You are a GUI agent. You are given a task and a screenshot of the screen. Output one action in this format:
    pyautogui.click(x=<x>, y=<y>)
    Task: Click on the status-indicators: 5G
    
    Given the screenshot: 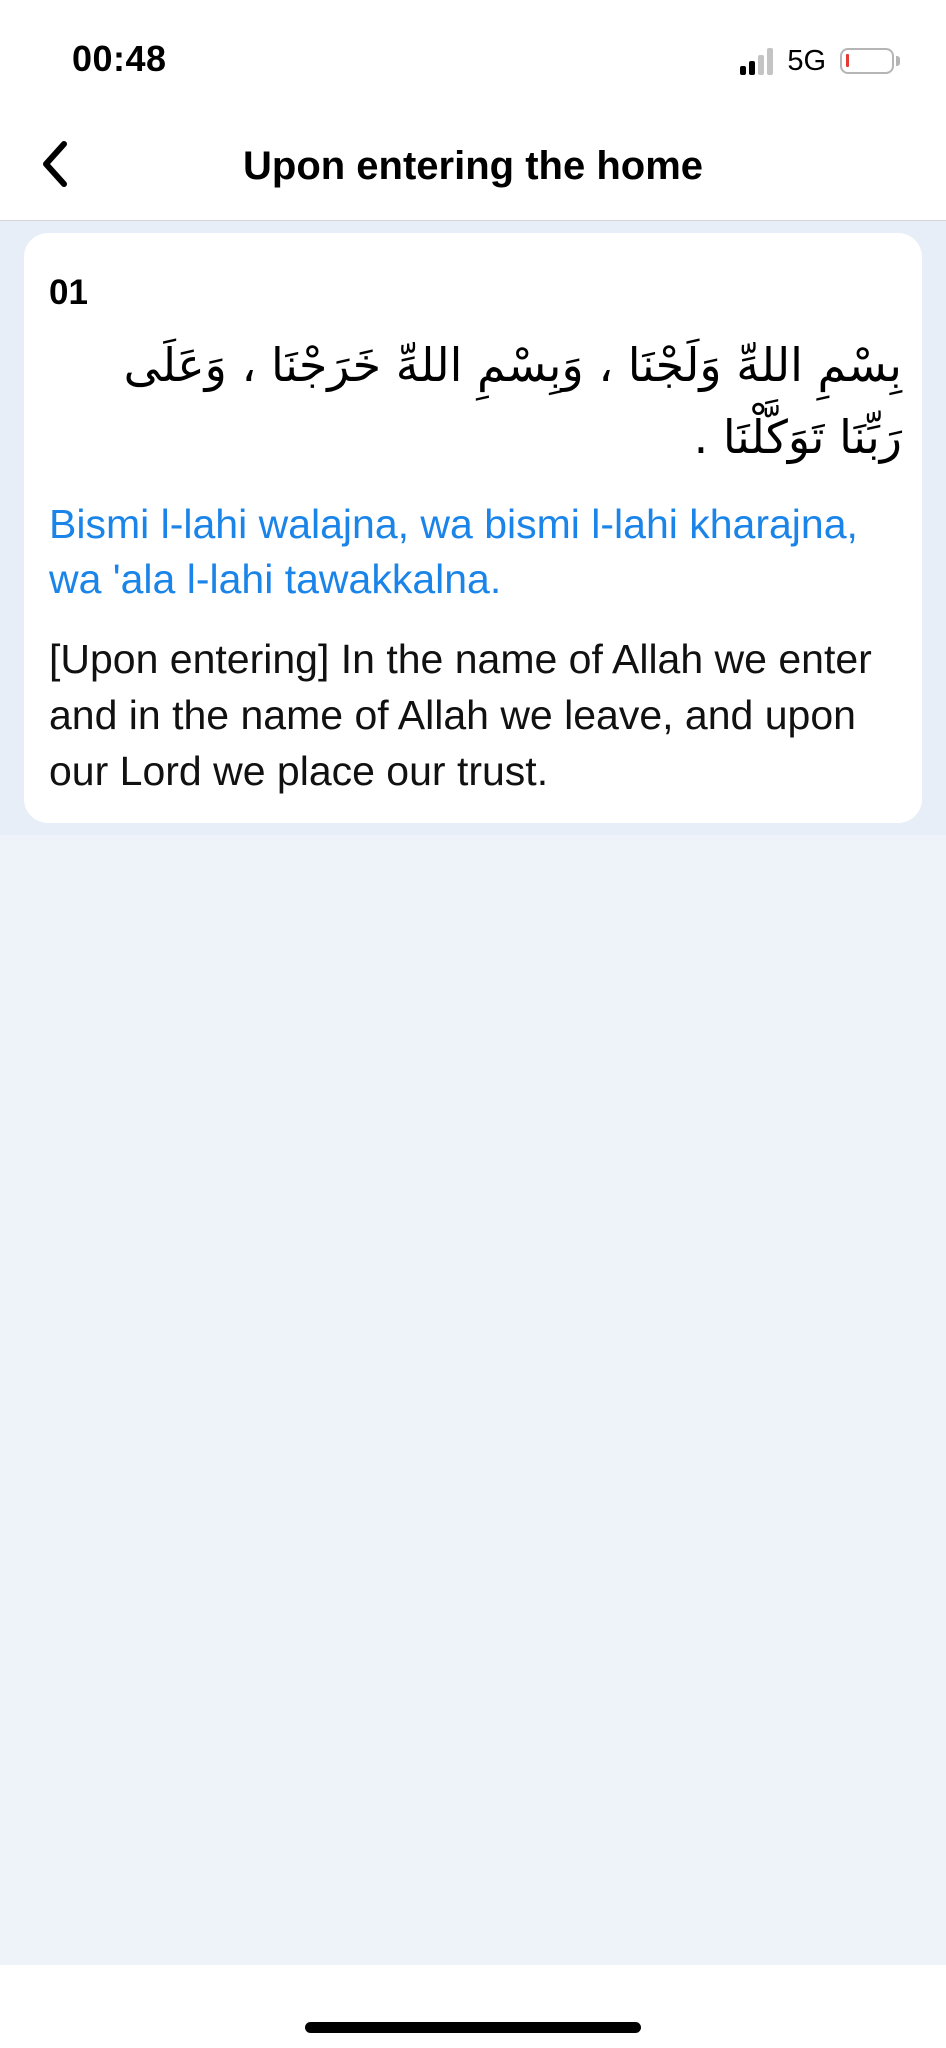 What is the action you would take?
    pyautogui.click(x=820, y=61)
    